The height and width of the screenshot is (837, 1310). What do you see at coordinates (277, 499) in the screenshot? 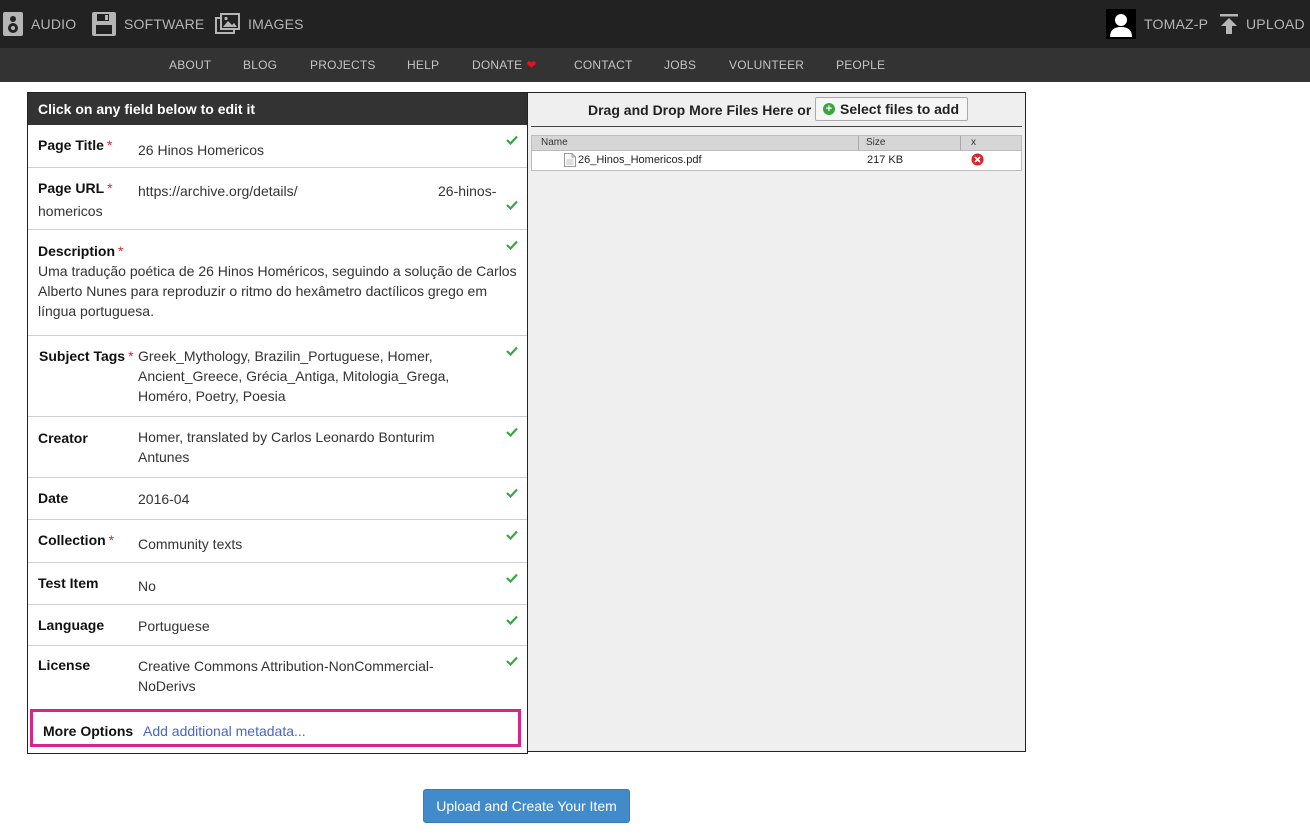
I see `field-date: Date 2016-04` at bounding box center [277, 499].